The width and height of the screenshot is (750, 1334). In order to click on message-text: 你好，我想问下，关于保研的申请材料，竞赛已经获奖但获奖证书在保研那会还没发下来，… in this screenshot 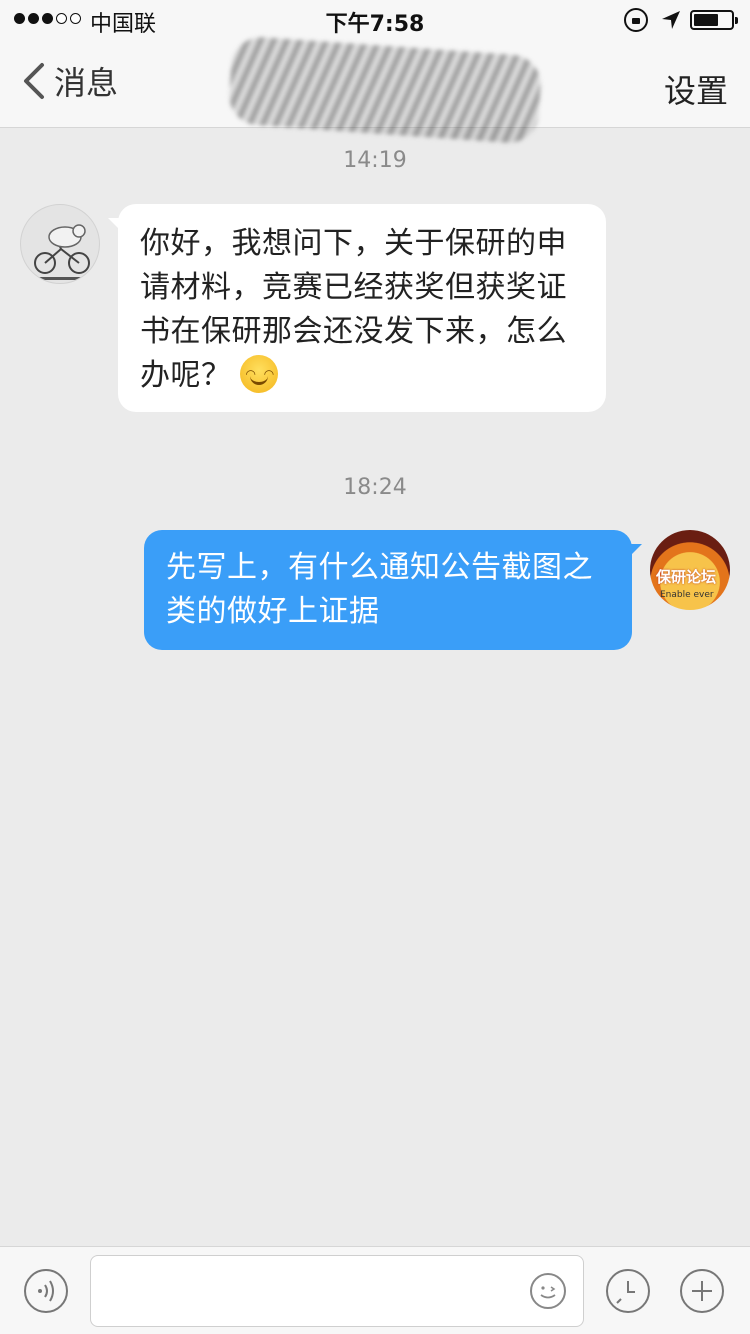, I will do `click(353, 309)`.